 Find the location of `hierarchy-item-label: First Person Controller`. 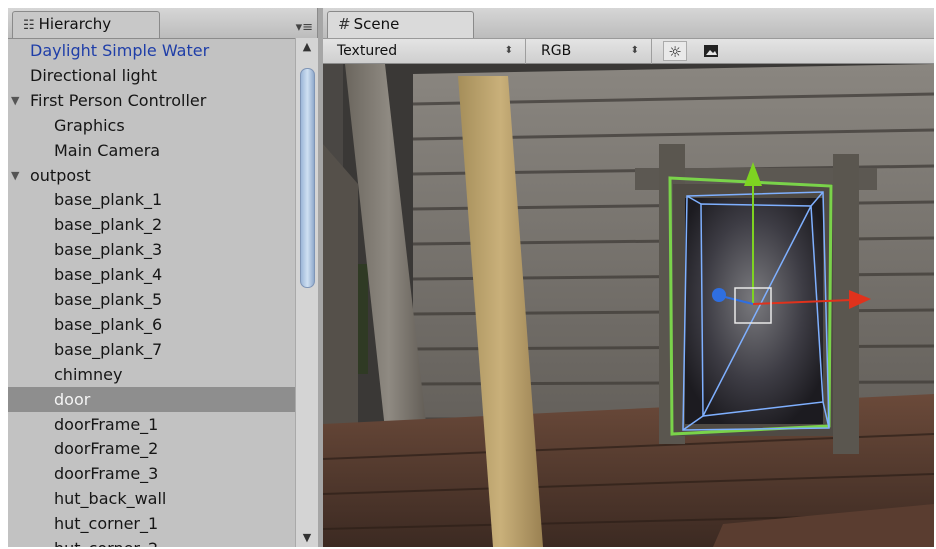

hierarchy-item-label: First Person Controller is located at coordinates (118, 100).